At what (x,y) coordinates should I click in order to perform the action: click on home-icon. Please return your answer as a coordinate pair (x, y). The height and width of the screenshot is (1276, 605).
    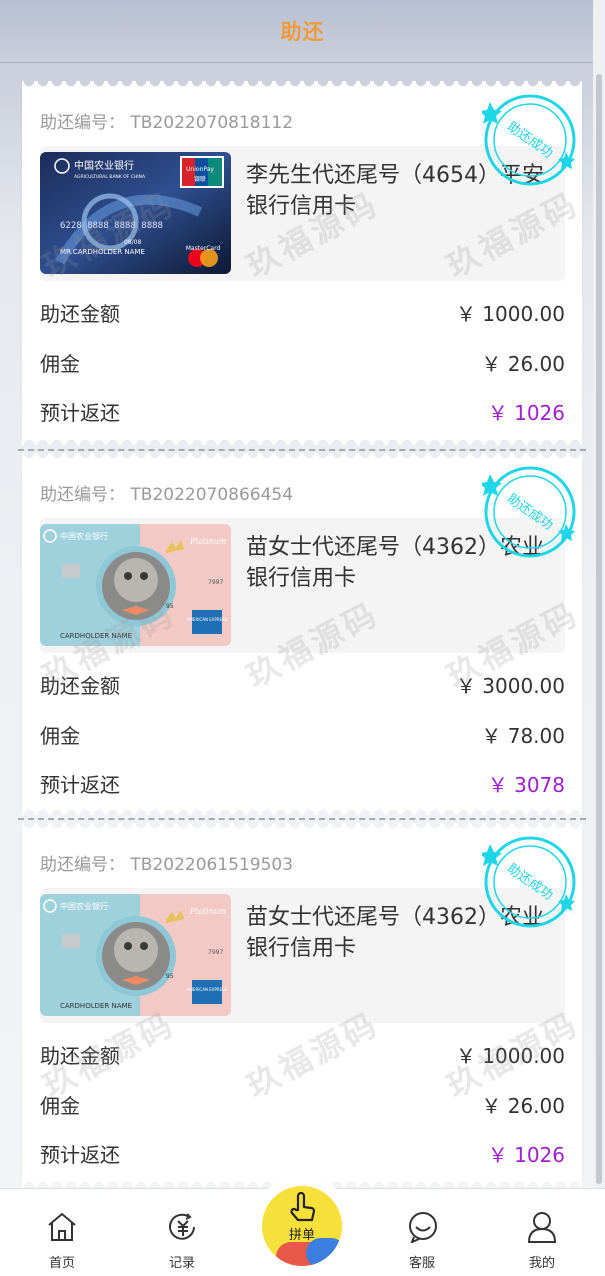
    Looking at the image, I should click on (62, 1226).